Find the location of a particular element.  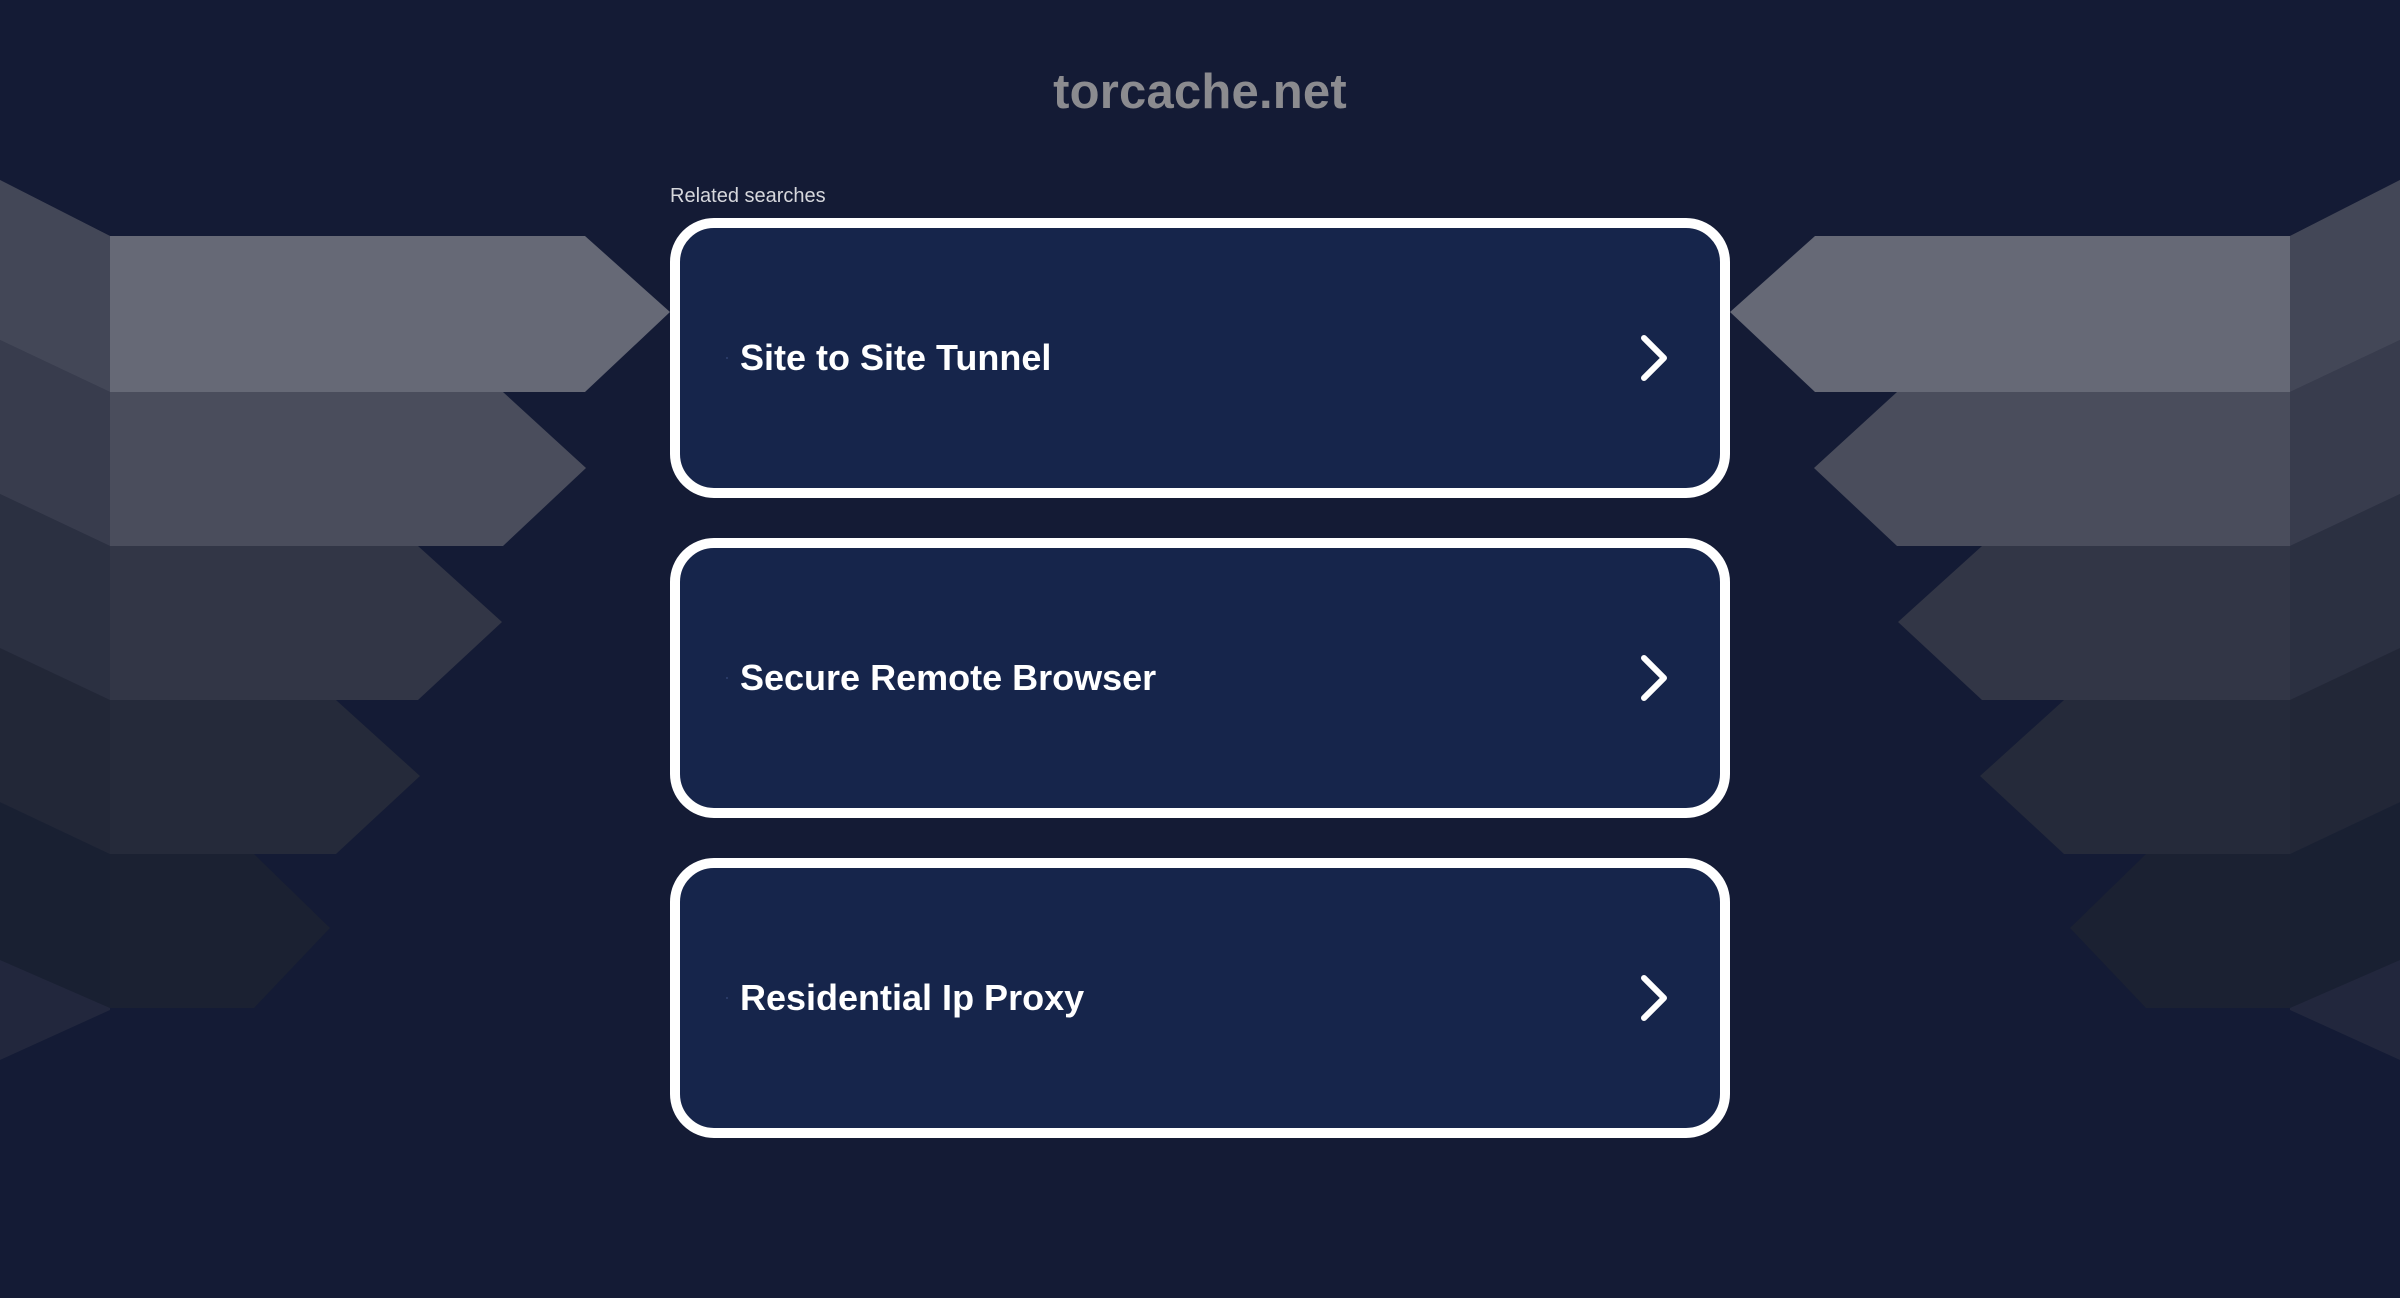

result-label-wrap: Residential Ip Proxy is located at coordinates (905, 998).